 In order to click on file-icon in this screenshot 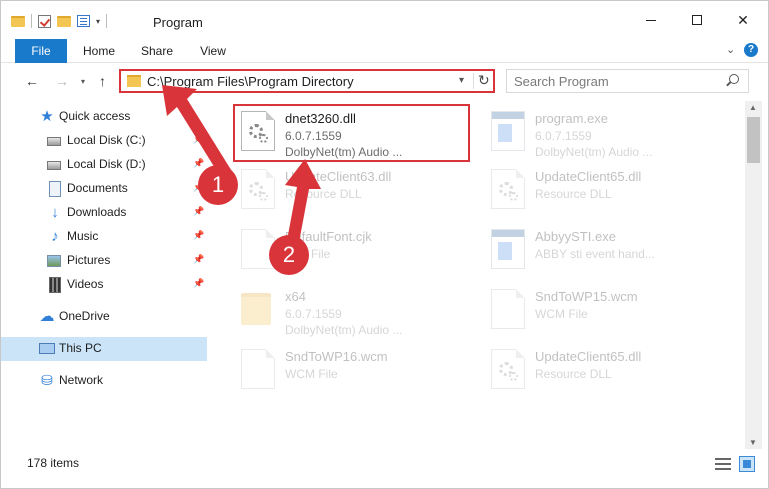, I will do `click(258, 369)`.